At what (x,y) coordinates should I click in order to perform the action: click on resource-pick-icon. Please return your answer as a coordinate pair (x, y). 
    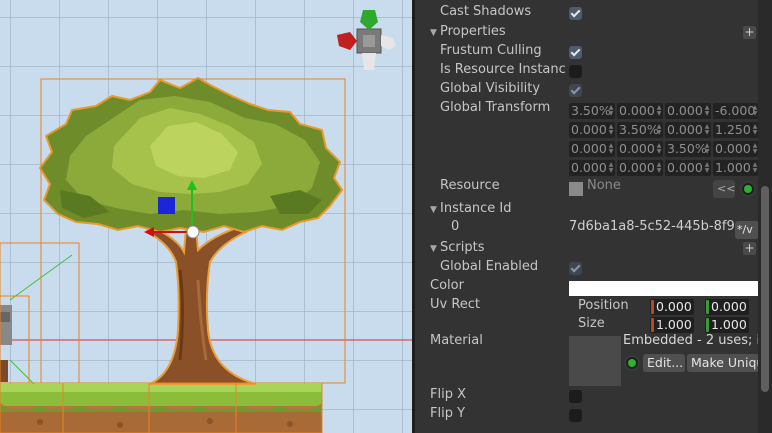
    Looking at the image, I should click on (748, 189).